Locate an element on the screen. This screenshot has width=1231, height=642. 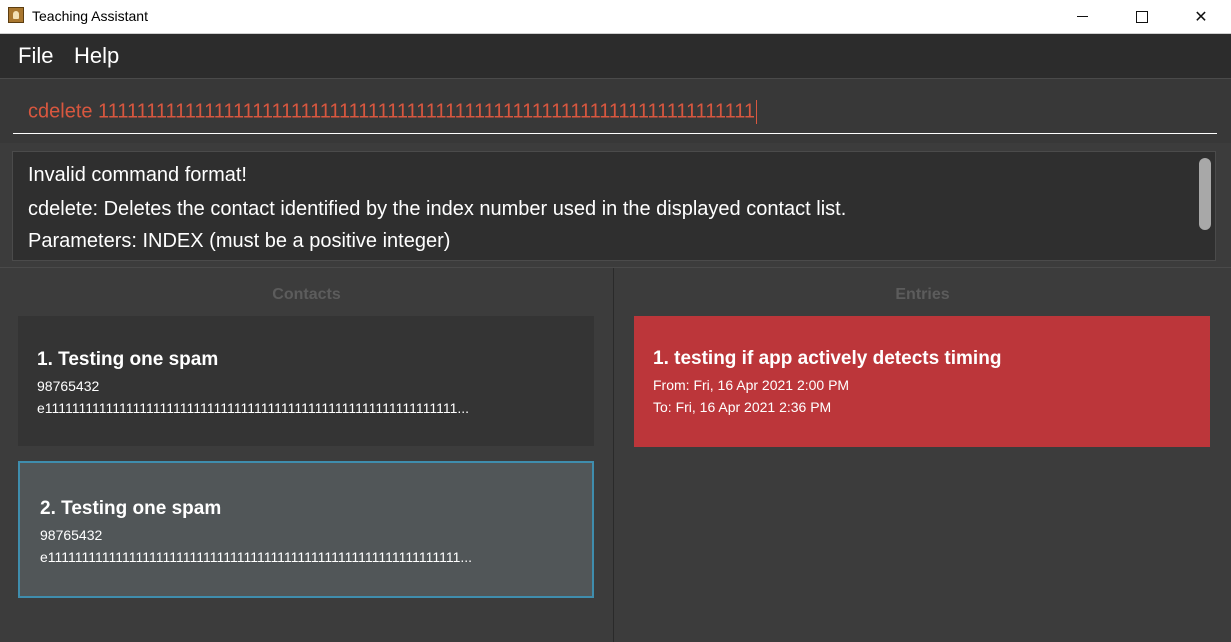
result-line-1: Invalid command format! is located at coordinates (137, 175).